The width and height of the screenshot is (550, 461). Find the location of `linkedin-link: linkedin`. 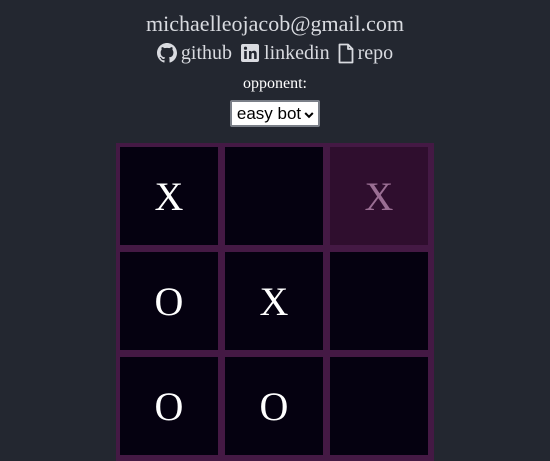

linkedin-link: linkedin is located at coordinates (285, 53).